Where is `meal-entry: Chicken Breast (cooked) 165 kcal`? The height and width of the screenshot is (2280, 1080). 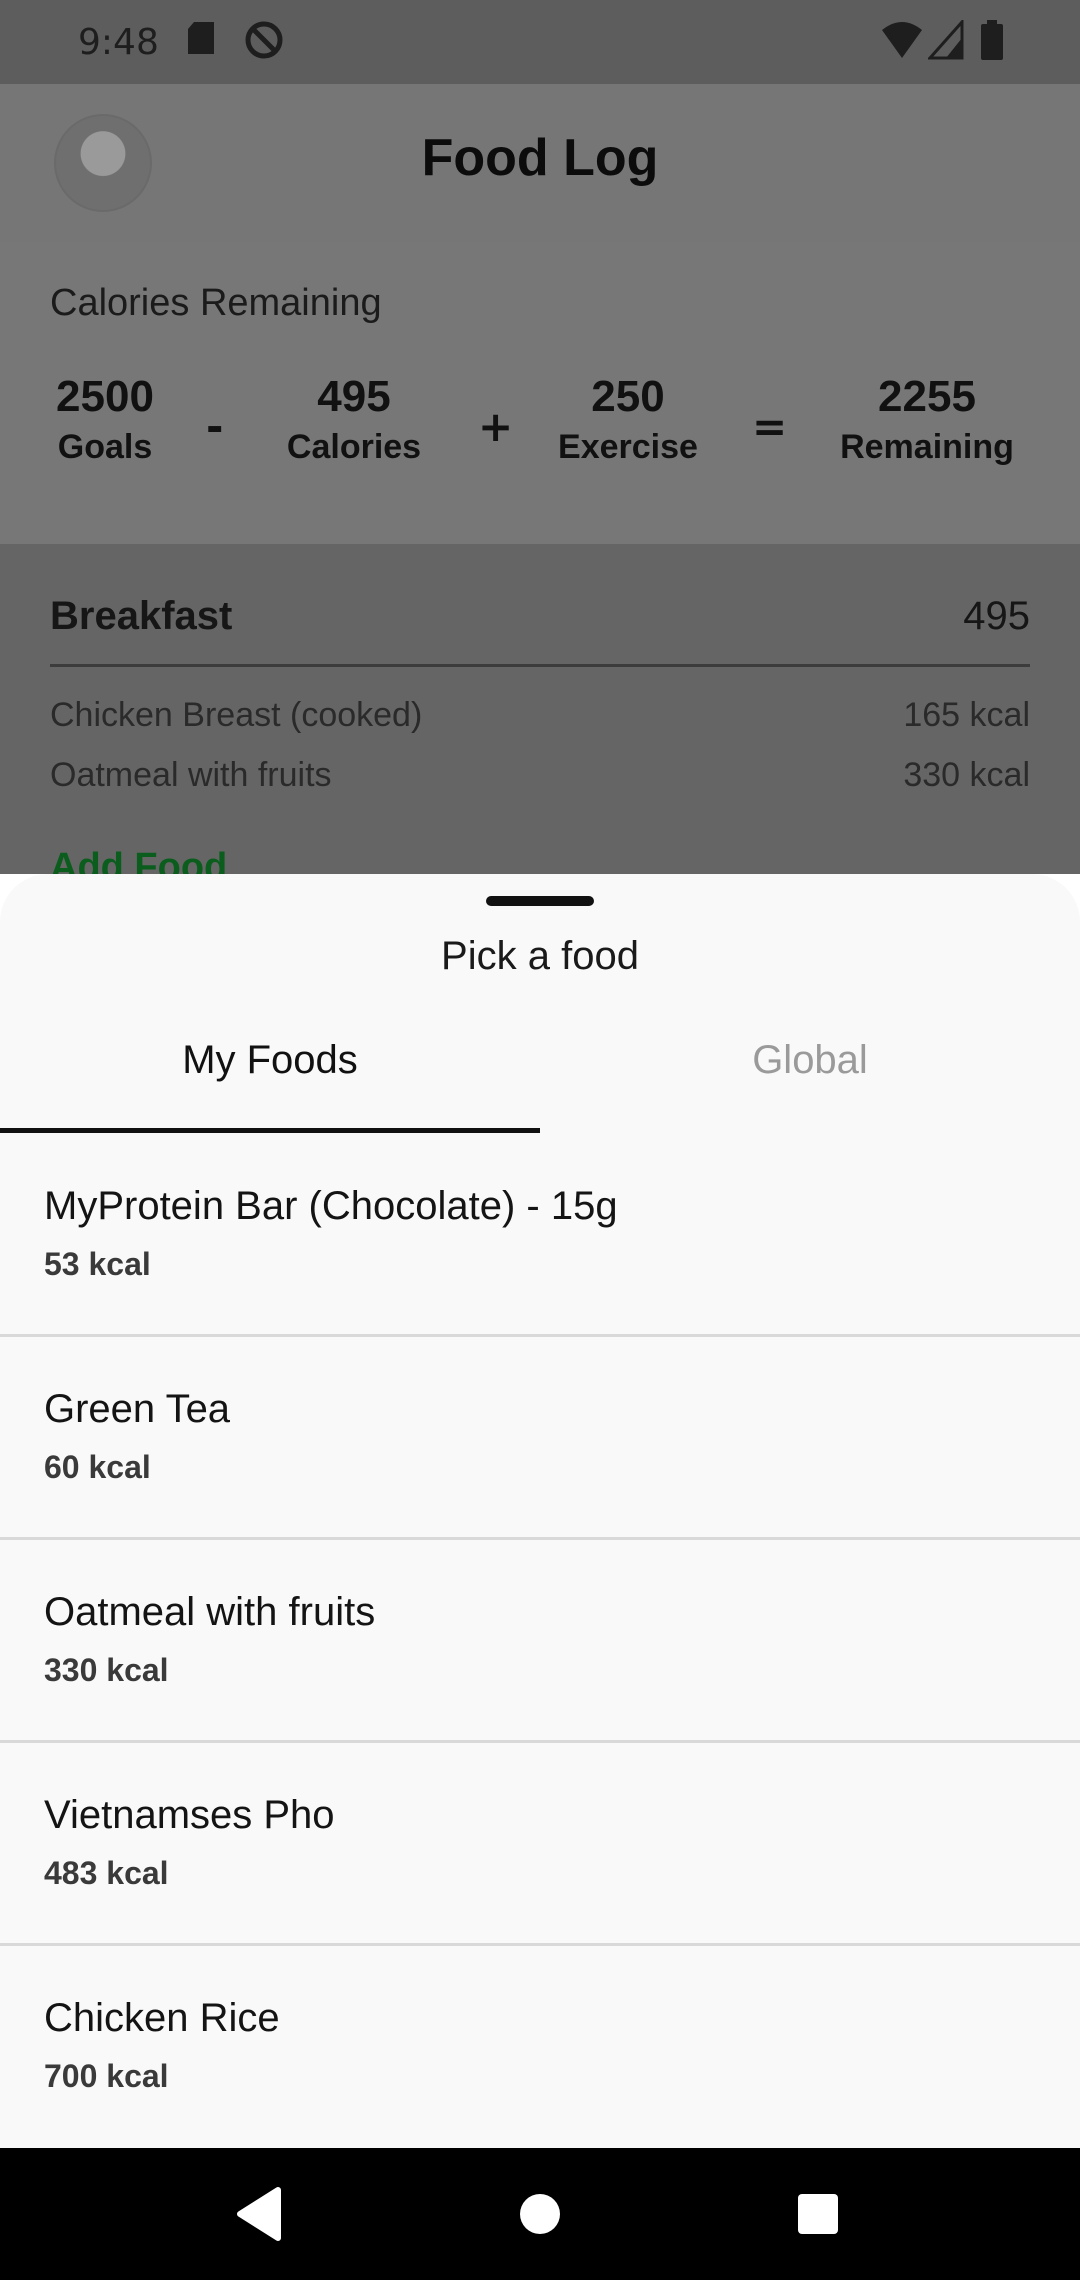
meal-entry: Chicken Breast (cooked) 165 kcal is located at coordinates (540, 715).